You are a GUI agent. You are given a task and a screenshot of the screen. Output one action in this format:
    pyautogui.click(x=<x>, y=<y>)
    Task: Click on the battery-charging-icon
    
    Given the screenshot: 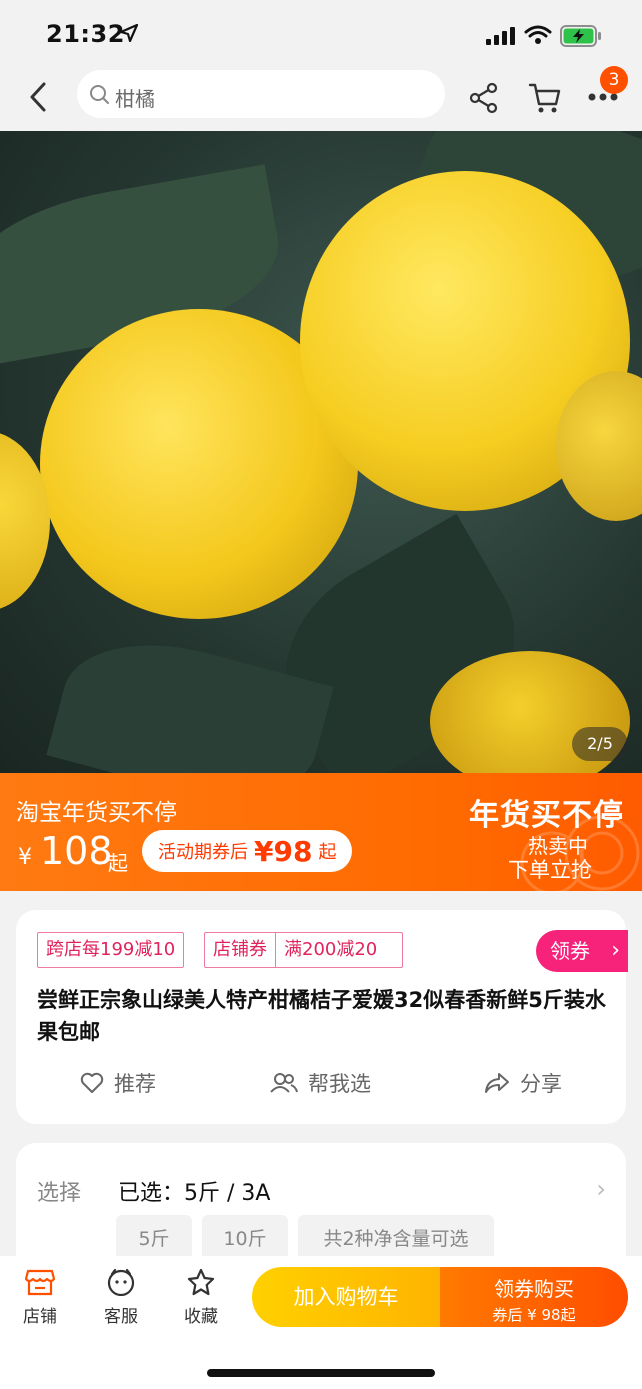 What is the action you would take?
    pyautogui.click(x=580, y=36)
    